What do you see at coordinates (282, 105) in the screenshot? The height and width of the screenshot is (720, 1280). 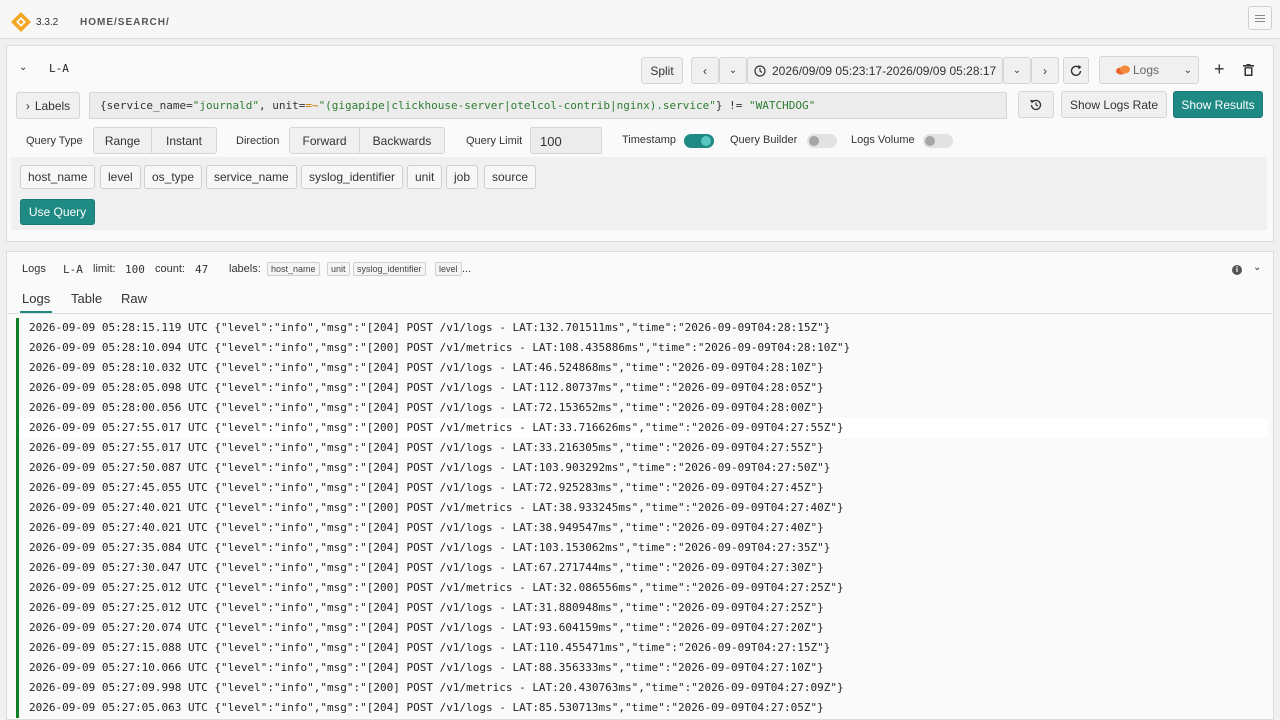 I see `query-expr-part: , unit=` at bounding box center [282, 105].